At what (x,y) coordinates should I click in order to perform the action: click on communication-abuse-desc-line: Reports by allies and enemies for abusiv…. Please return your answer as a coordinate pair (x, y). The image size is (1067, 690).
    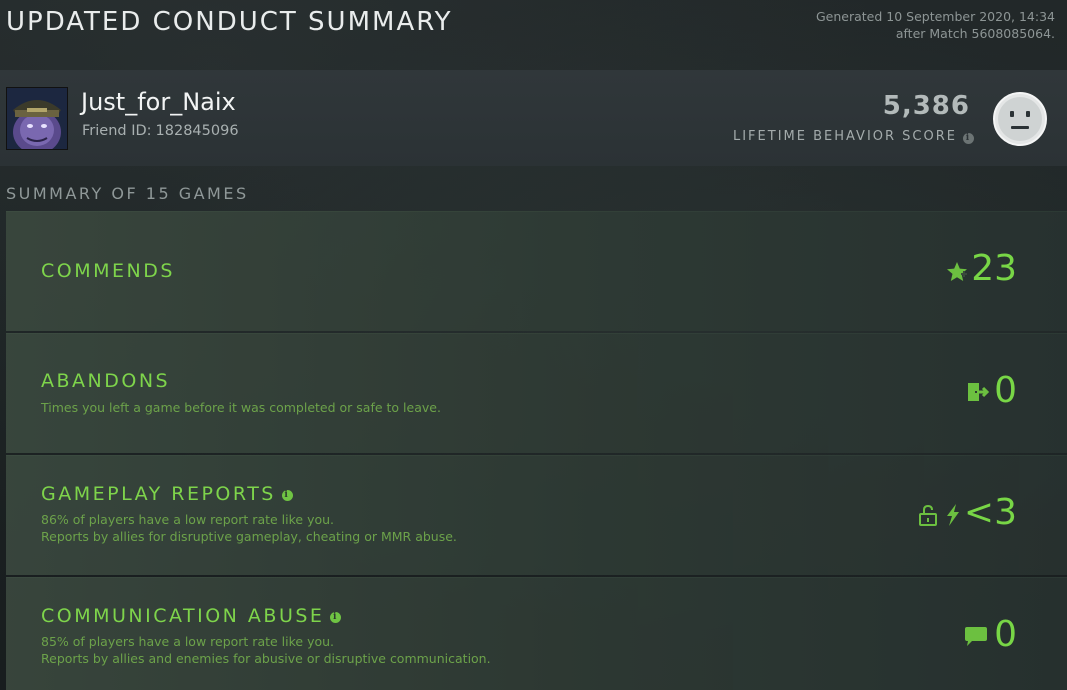
    Looking at the image, I should click on (266, 658).